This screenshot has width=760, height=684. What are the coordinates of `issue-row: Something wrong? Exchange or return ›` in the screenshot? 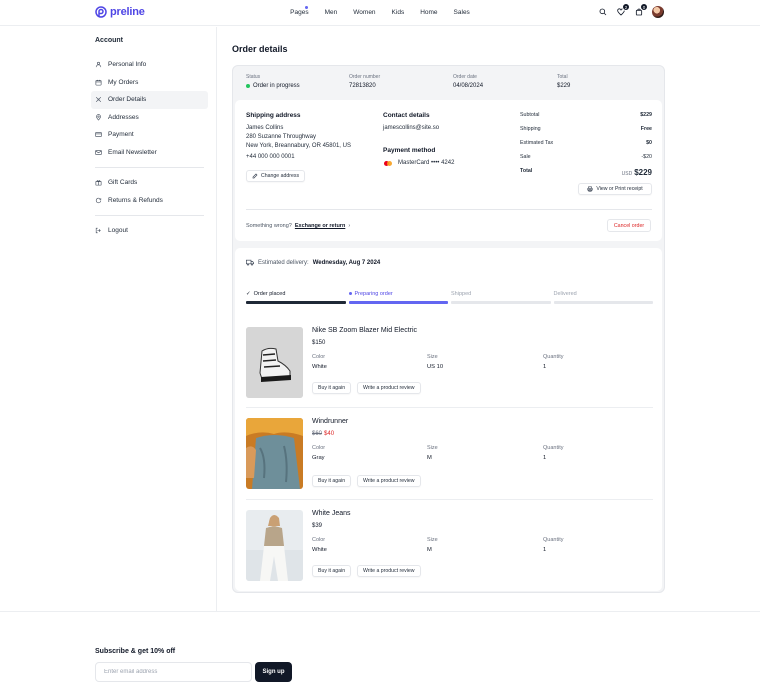 It's located at (298, 226).